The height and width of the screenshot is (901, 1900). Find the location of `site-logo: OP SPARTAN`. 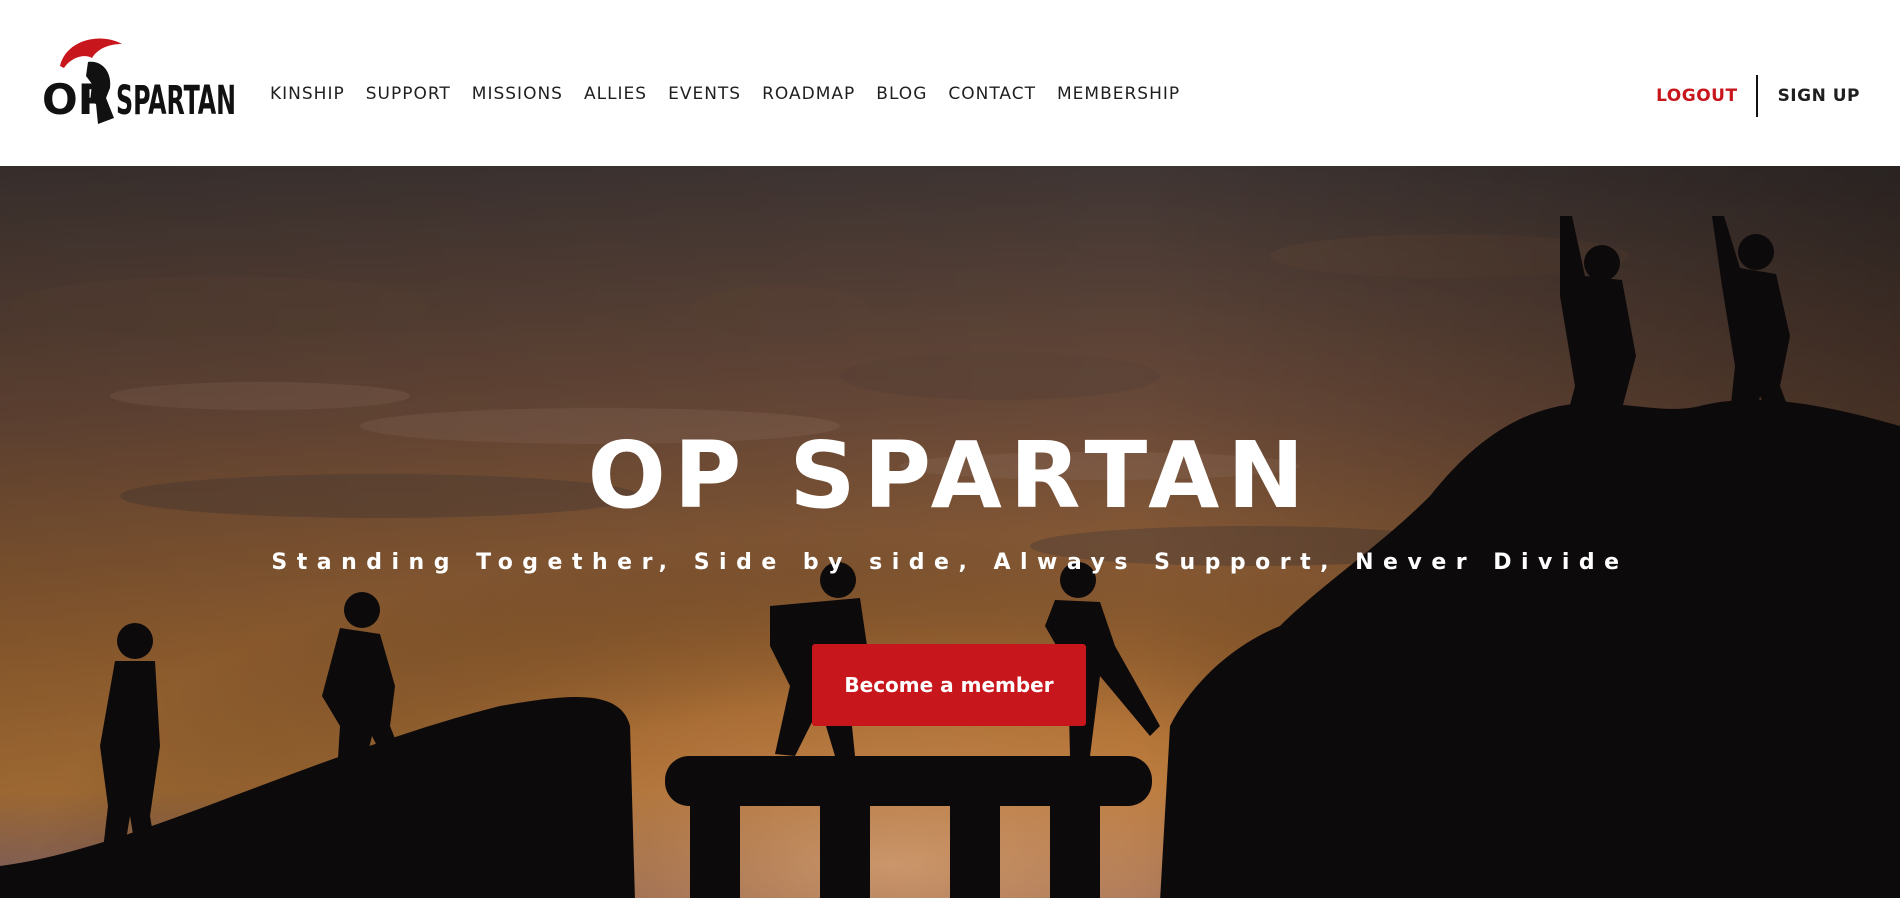

site-logo: OP SPARTAN is located at coordinates (140, 79).